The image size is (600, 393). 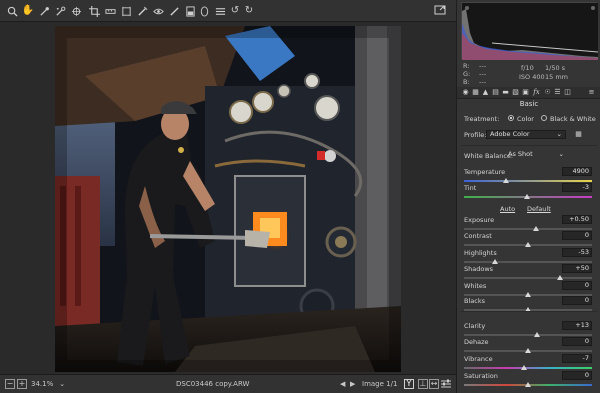 What do you see at coordinates (577, 375) in the screenshot?
I see `slider-value-saturation: 0` at bounding box center [577, 375].